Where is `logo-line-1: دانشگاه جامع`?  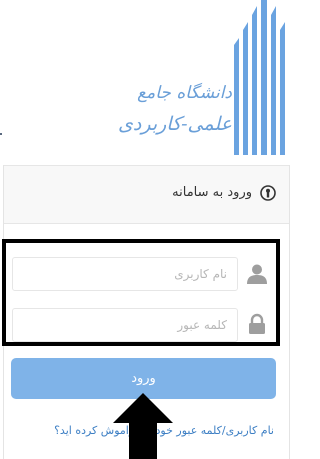 logo-line-1: دانشگاه جامع is located at coordinates (184, 93).